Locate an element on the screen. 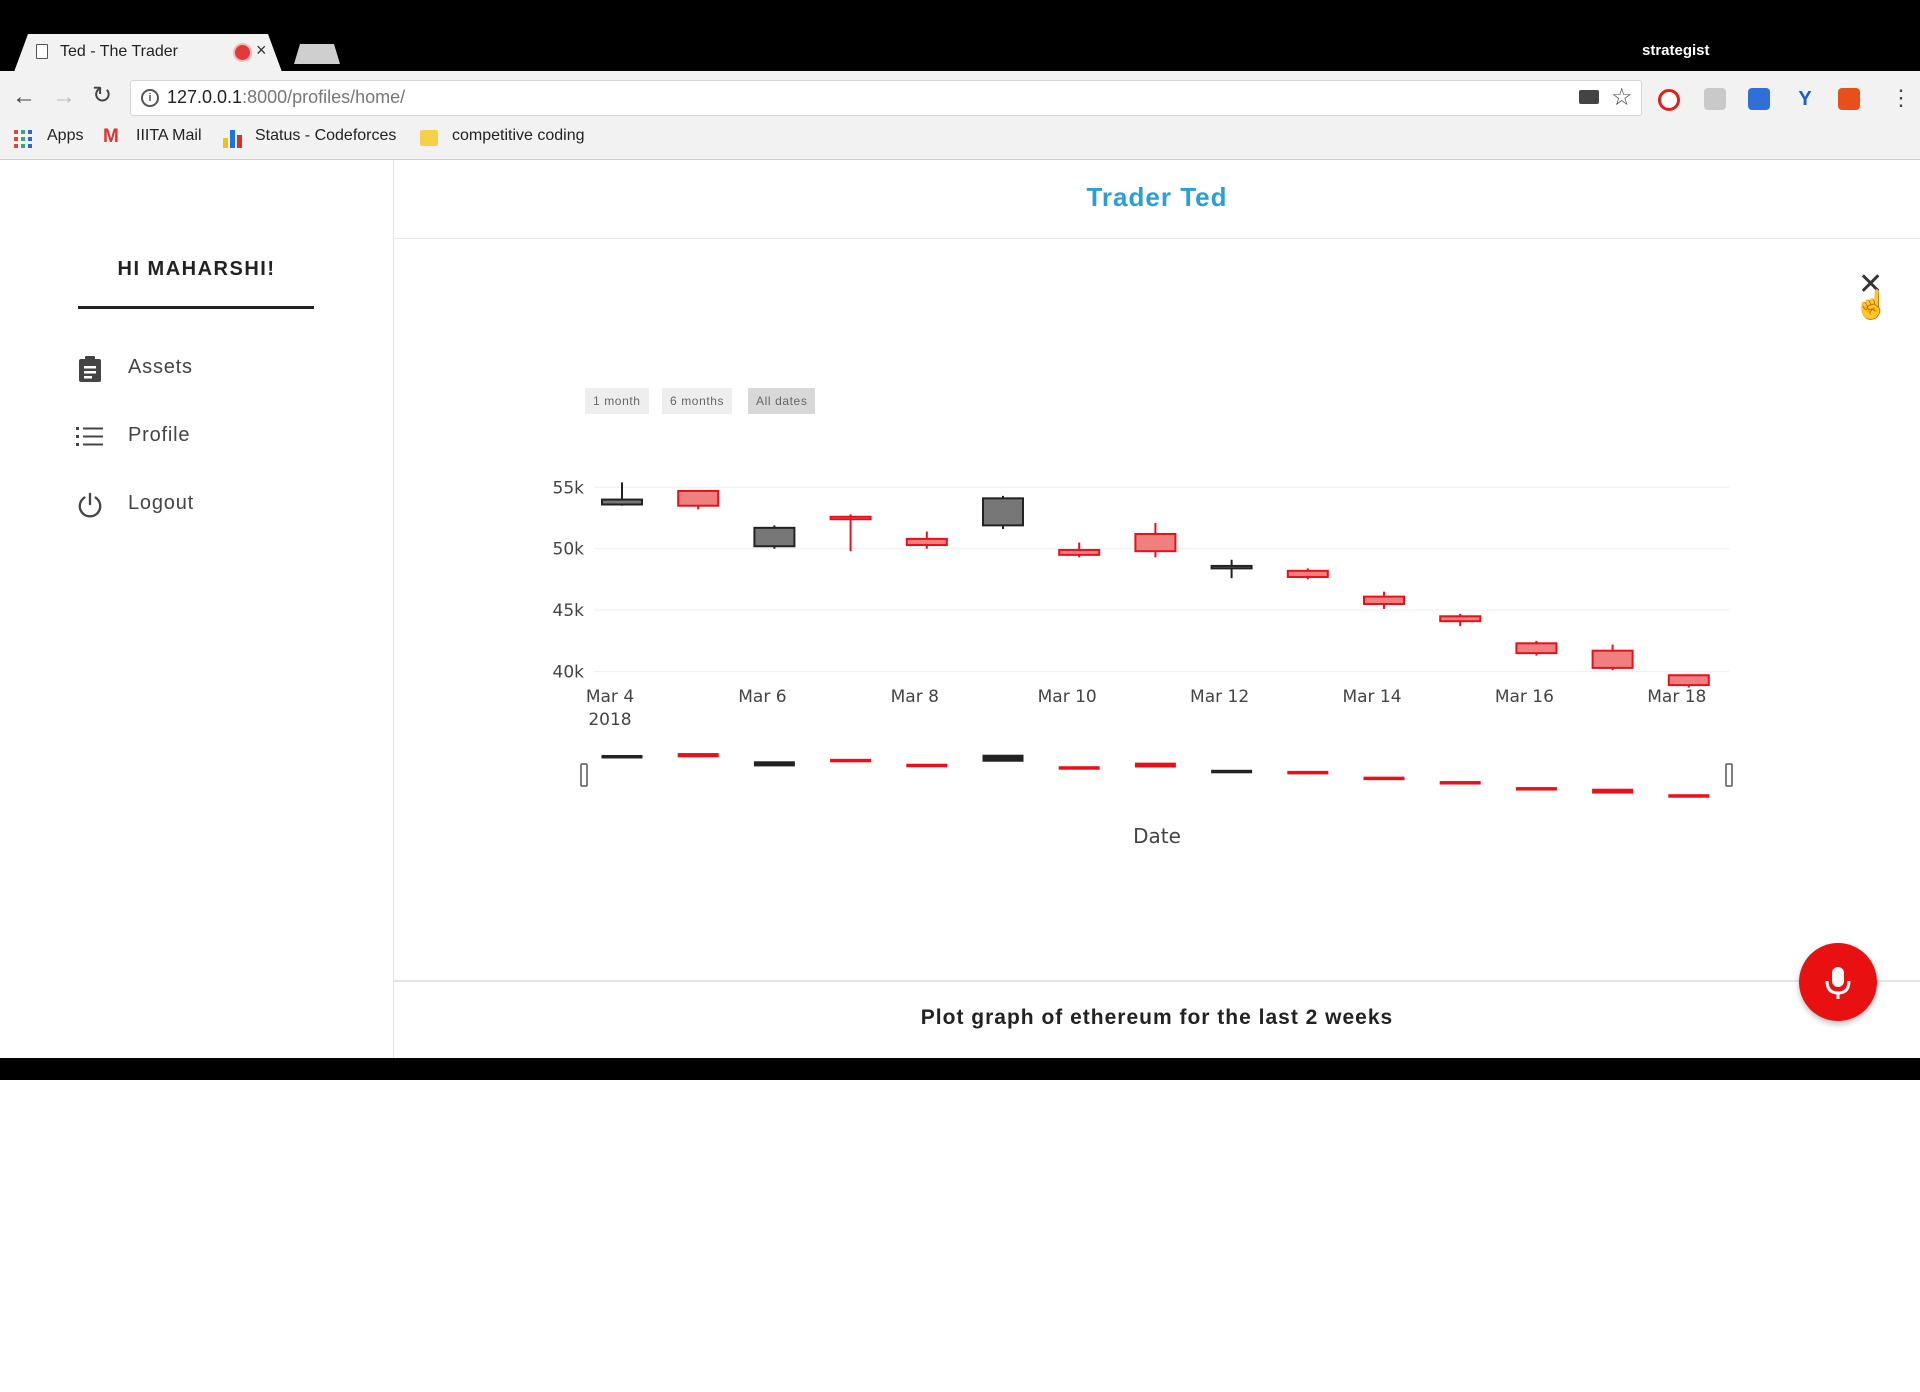 The height and width of the screenshot is (1392, 1920). url-text: 127.0.0.1:8000/profiles/home/ is located at coordinates (286, 97).